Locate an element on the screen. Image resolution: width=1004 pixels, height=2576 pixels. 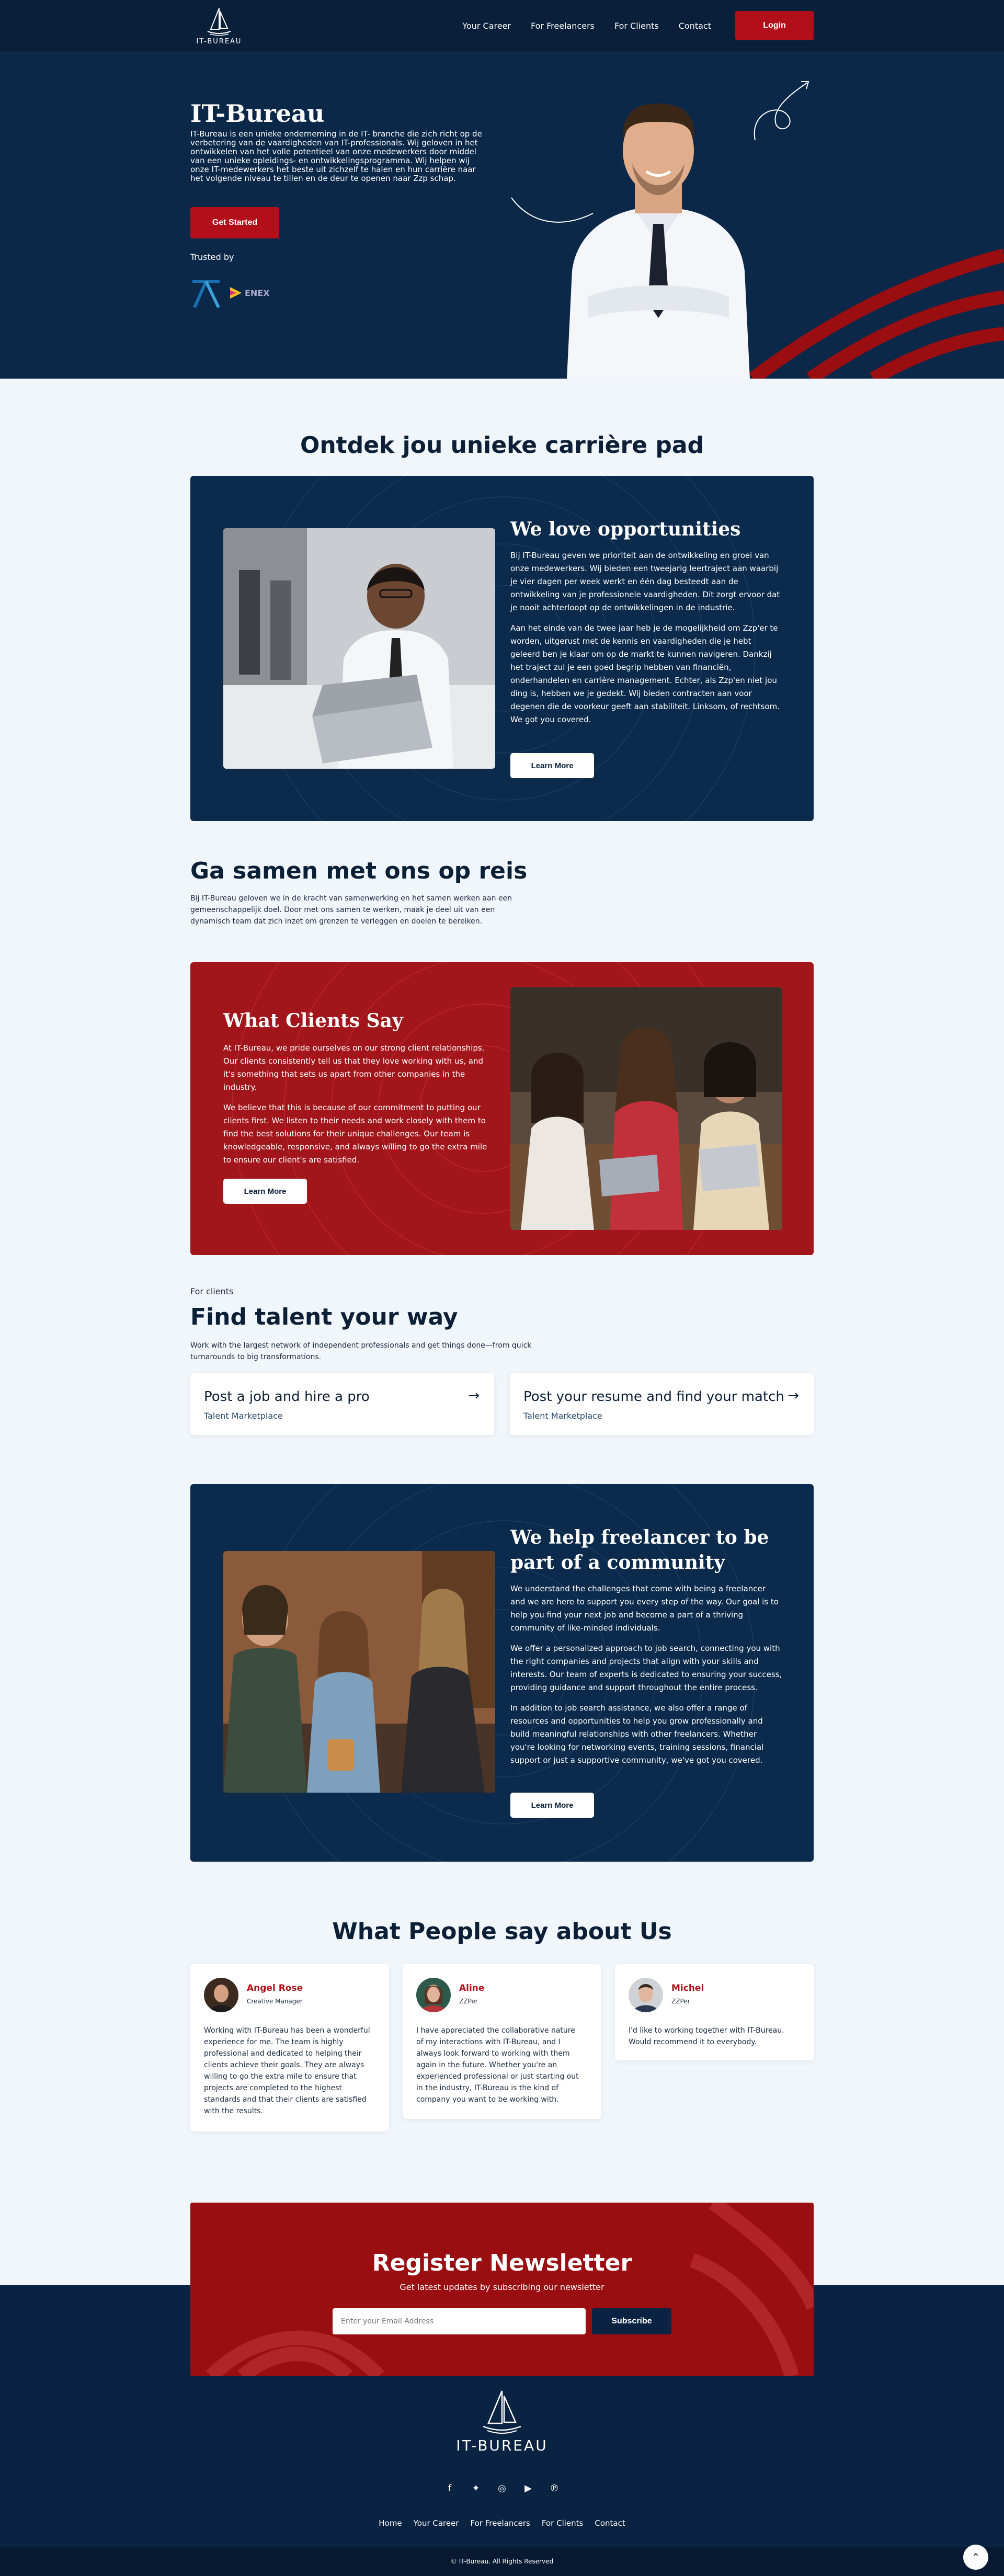
team-meeting-photo is located at coordinates (646, 1109).